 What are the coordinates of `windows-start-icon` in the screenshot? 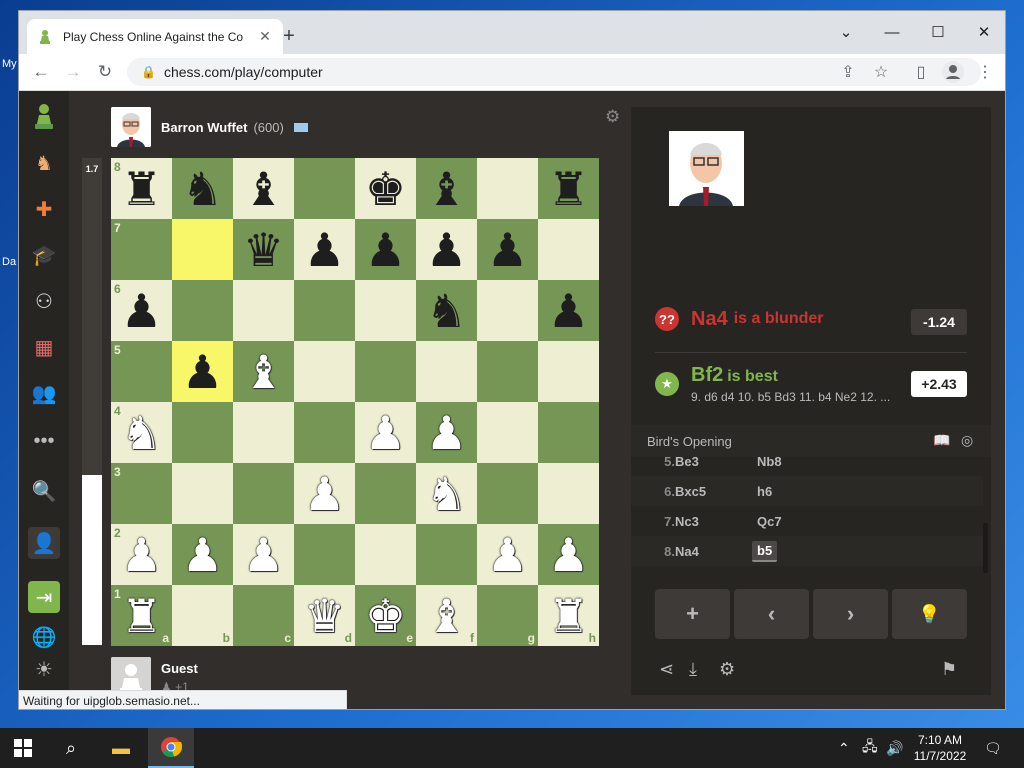 It's located at (23, 748).